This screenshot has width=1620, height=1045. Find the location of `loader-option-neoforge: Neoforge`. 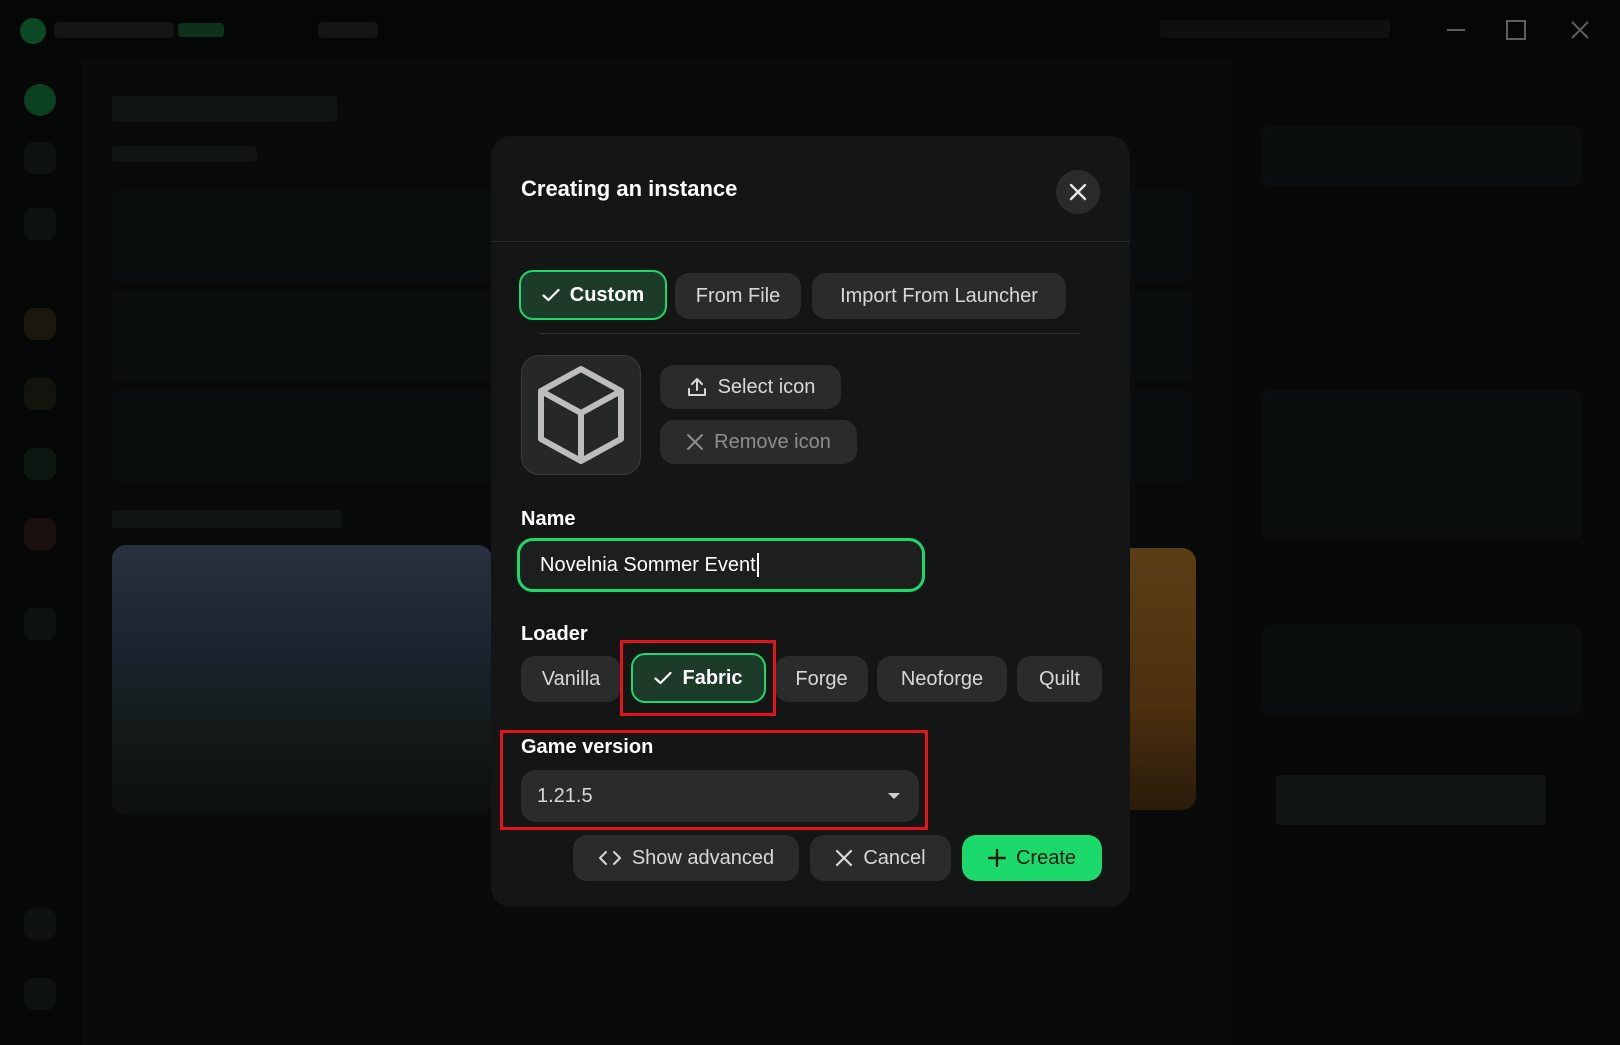

loader-option-neoforge: Neoforge is located at coordinates (942, 679).